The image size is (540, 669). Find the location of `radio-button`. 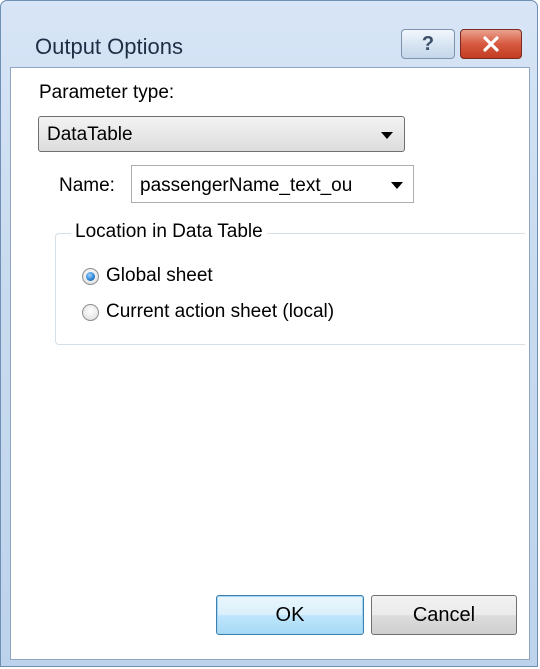

radio-button is located at coordinates (90, 312).